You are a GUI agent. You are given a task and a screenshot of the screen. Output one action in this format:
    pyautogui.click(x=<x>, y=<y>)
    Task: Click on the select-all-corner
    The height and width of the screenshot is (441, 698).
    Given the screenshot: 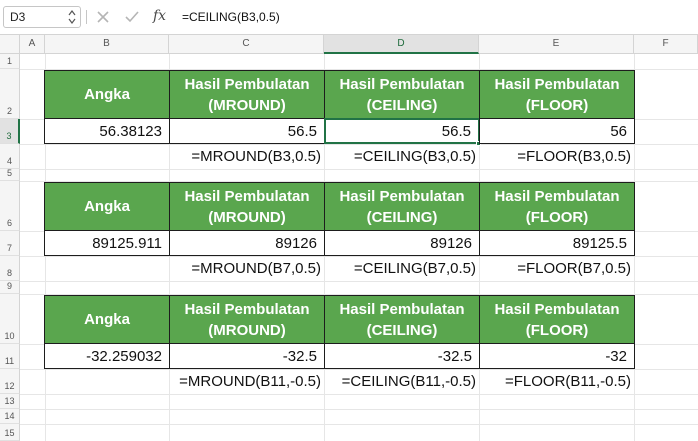 What is the action you would take?
    pyautogui.click(x=10, y=44)
    